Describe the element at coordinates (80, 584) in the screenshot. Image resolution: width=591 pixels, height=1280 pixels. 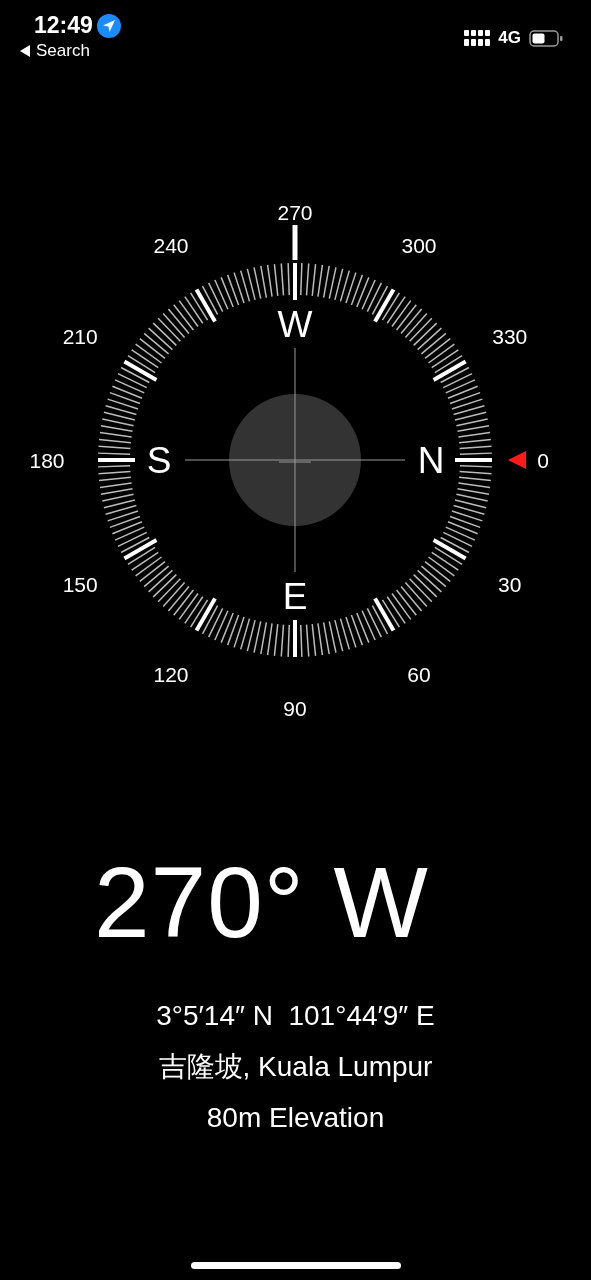
I see `degree-label: 150` at that location.